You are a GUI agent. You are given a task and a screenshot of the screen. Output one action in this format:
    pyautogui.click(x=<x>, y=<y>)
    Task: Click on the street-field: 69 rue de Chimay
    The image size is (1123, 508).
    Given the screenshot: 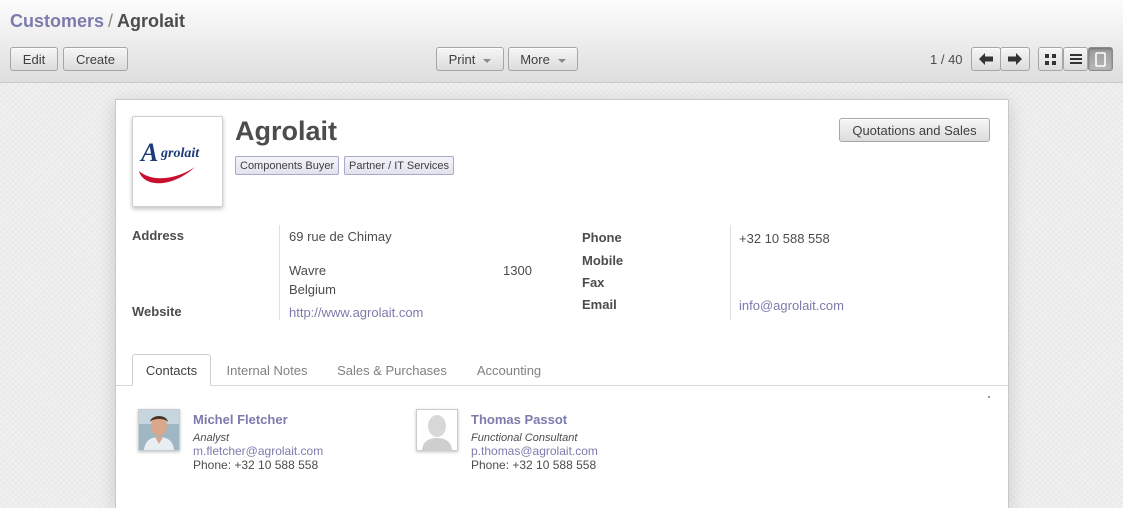 What is the action you would take?
    pyautogui.click(x=340, y=236)
    